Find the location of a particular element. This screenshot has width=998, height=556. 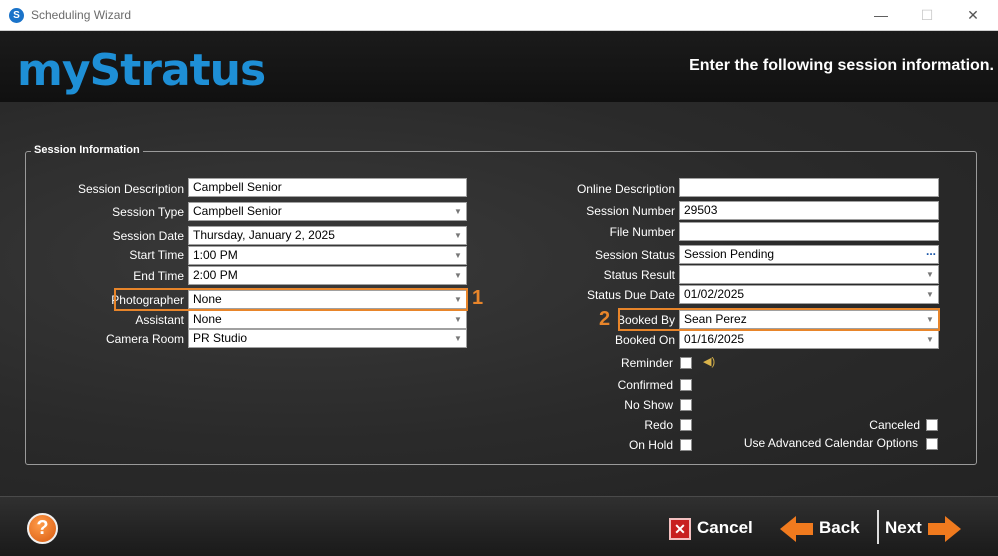

booked-on-label: Booked On is located at coordinates (644, 340).